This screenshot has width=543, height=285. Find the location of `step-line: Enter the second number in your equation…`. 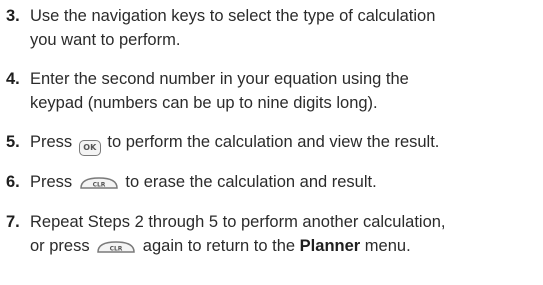

step-line: Enter the second number in your equation… is located at coordinates (219, 79).